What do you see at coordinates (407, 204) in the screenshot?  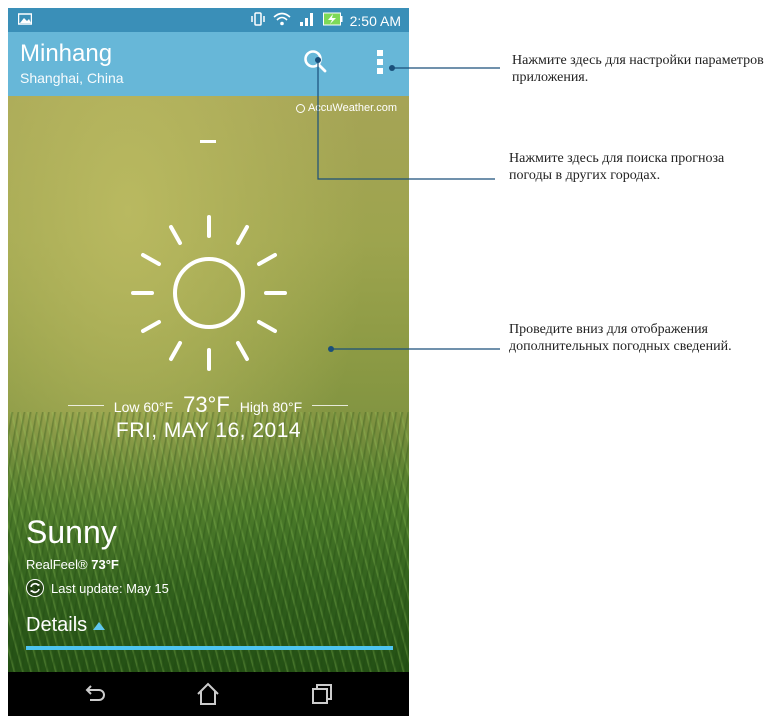 I see `callout-lines` at bounding box center [407, 204].